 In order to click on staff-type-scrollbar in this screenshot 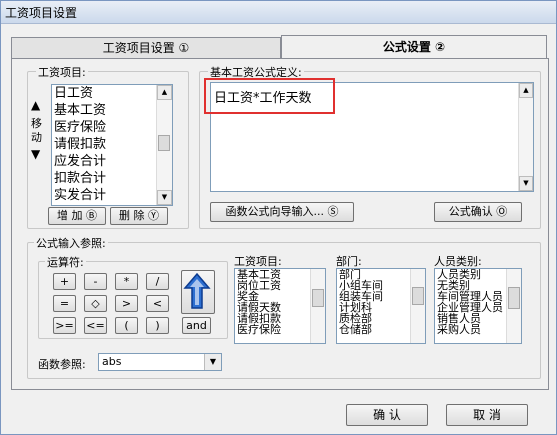, I will do `click(513, 306)`.